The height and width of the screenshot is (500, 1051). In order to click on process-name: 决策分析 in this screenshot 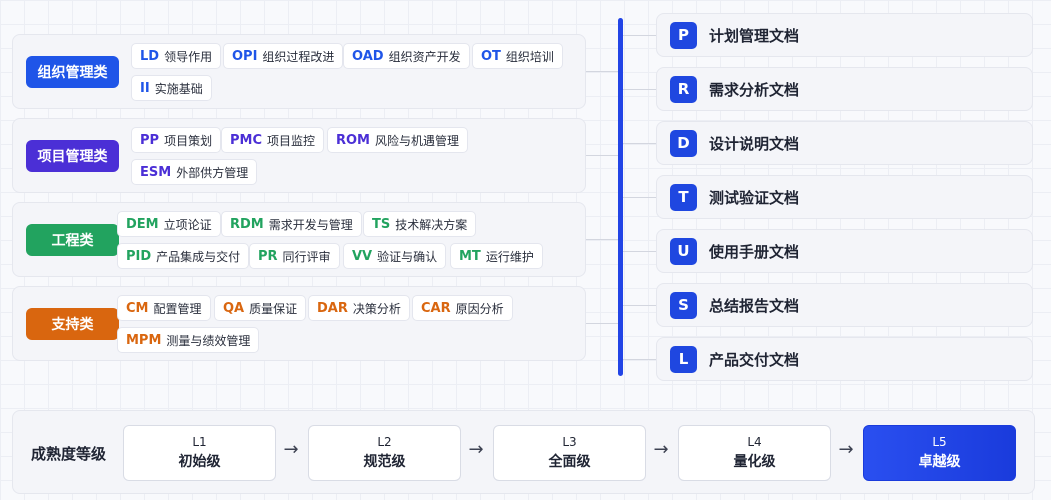, I will do `click(376, 308)`.